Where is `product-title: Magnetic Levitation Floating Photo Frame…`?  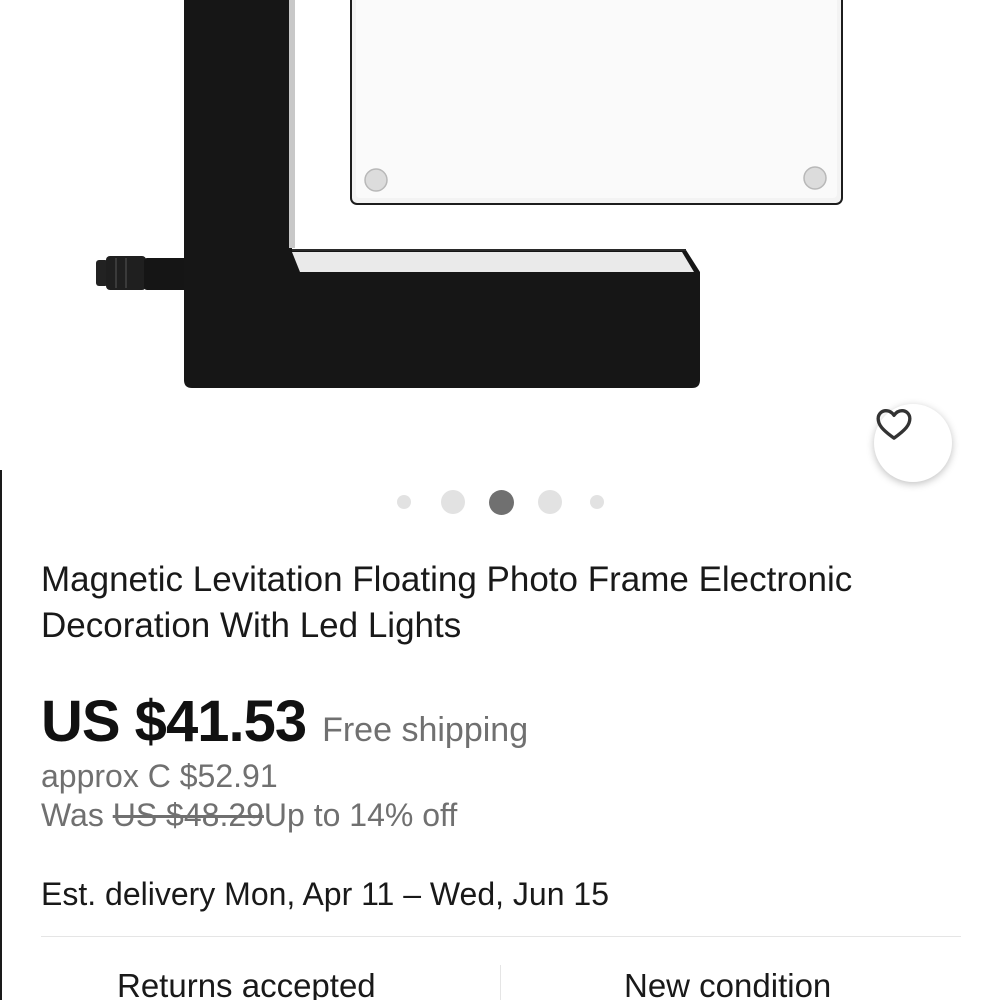 product-title: Magnetic Levitation Floating Photo Frame… is located at coordinates (447, 602).